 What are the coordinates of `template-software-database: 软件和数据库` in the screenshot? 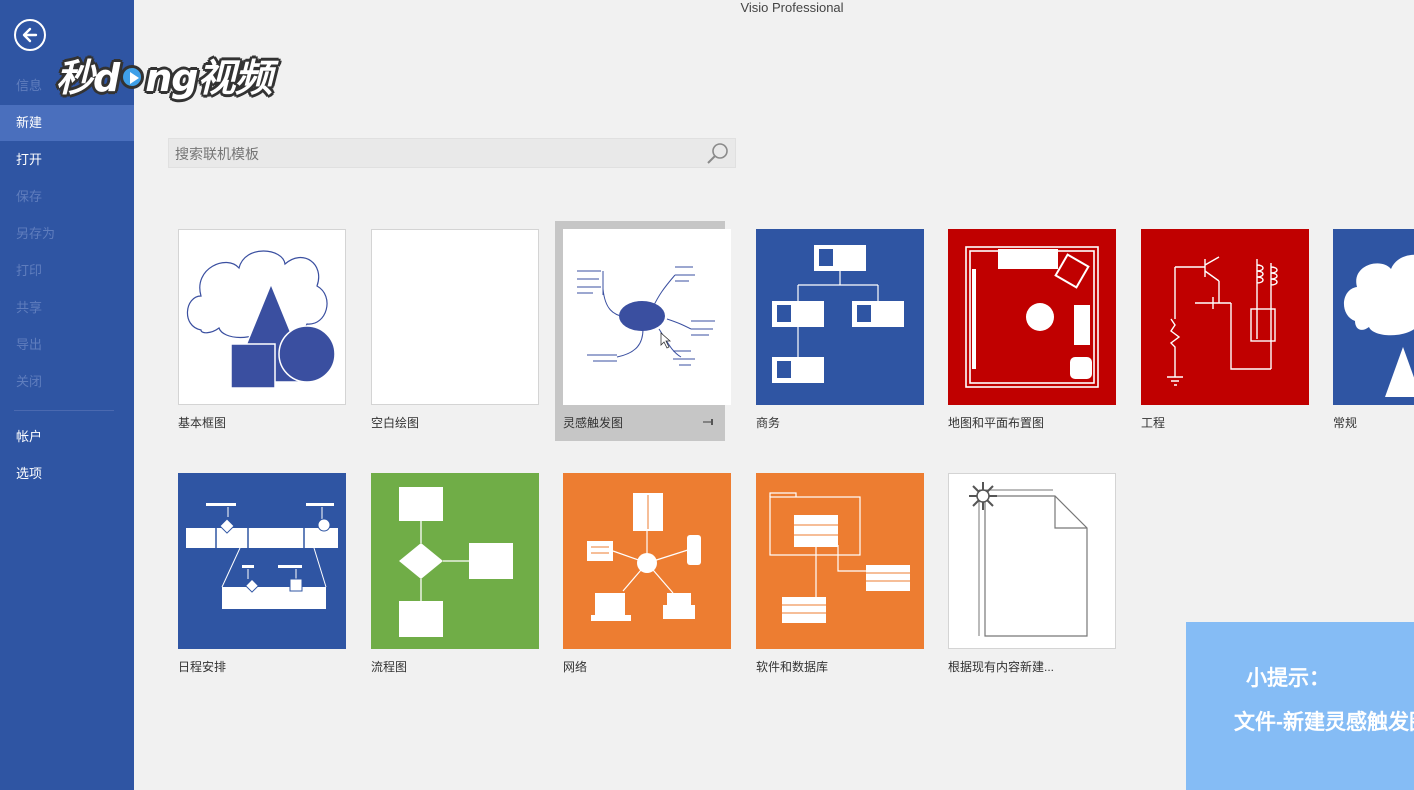 It's located at (836, 575).